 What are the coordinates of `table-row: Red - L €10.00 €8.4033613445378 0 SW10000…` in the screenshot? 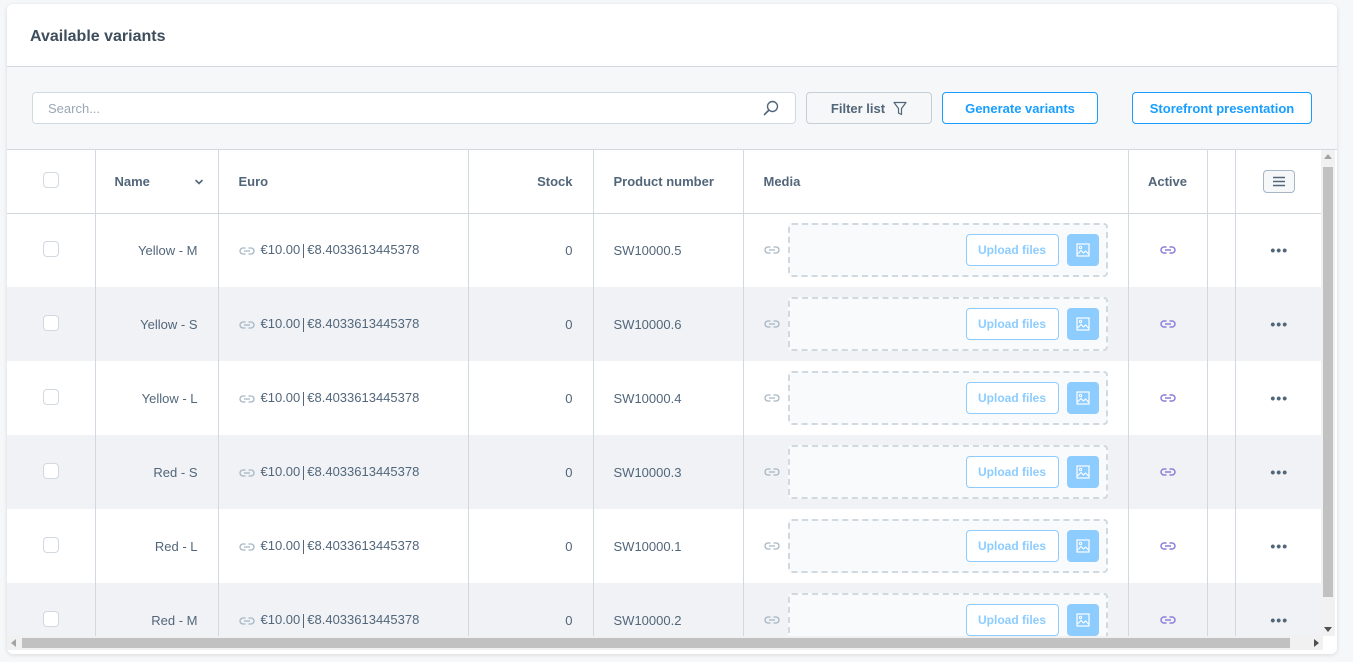 It's located at (665, 546).